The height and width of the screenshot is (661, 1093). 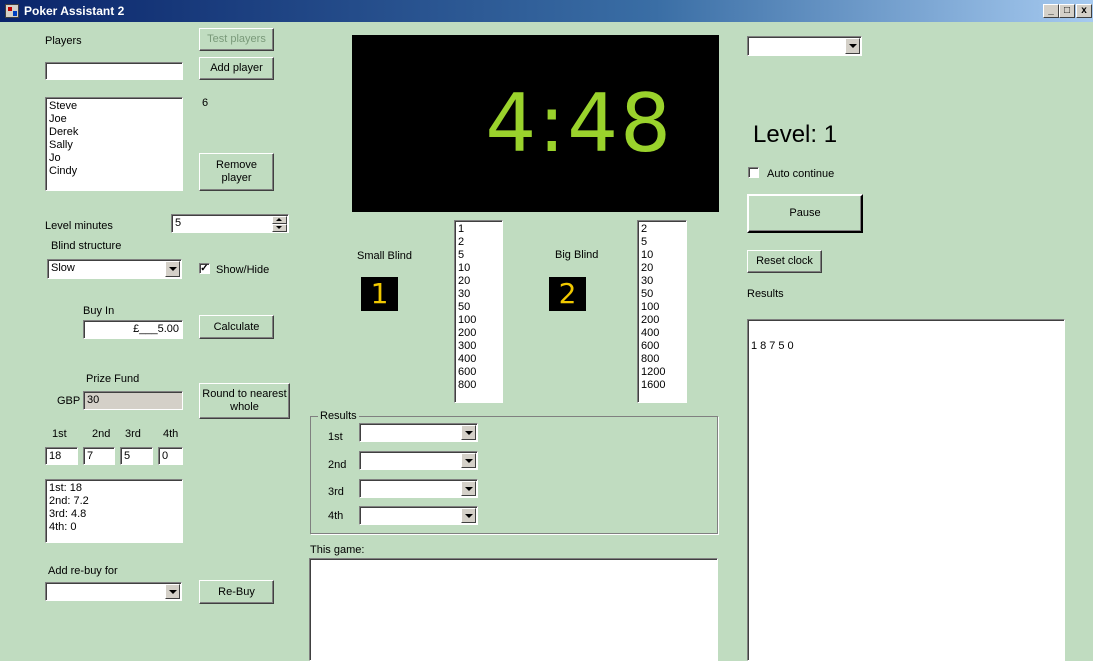 What do you see at coordinates (236, 592) in the screenshot?
I see `rebuy-button: Re-Buy` at bounding box center [236, 592].